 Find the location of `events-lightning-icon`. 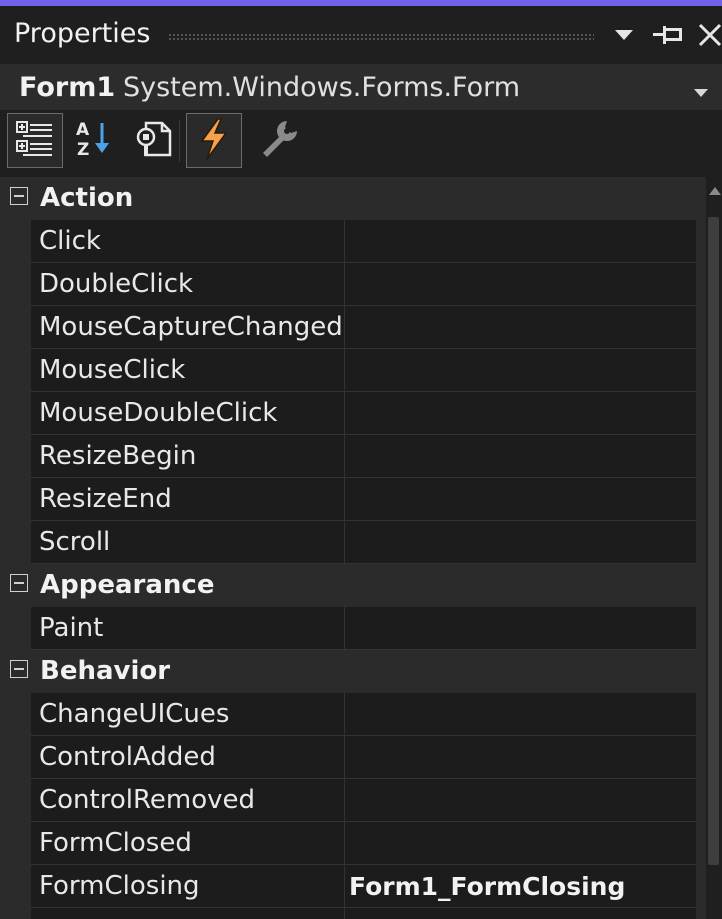

events-lightning-icon is located at coordinates (214, 141).